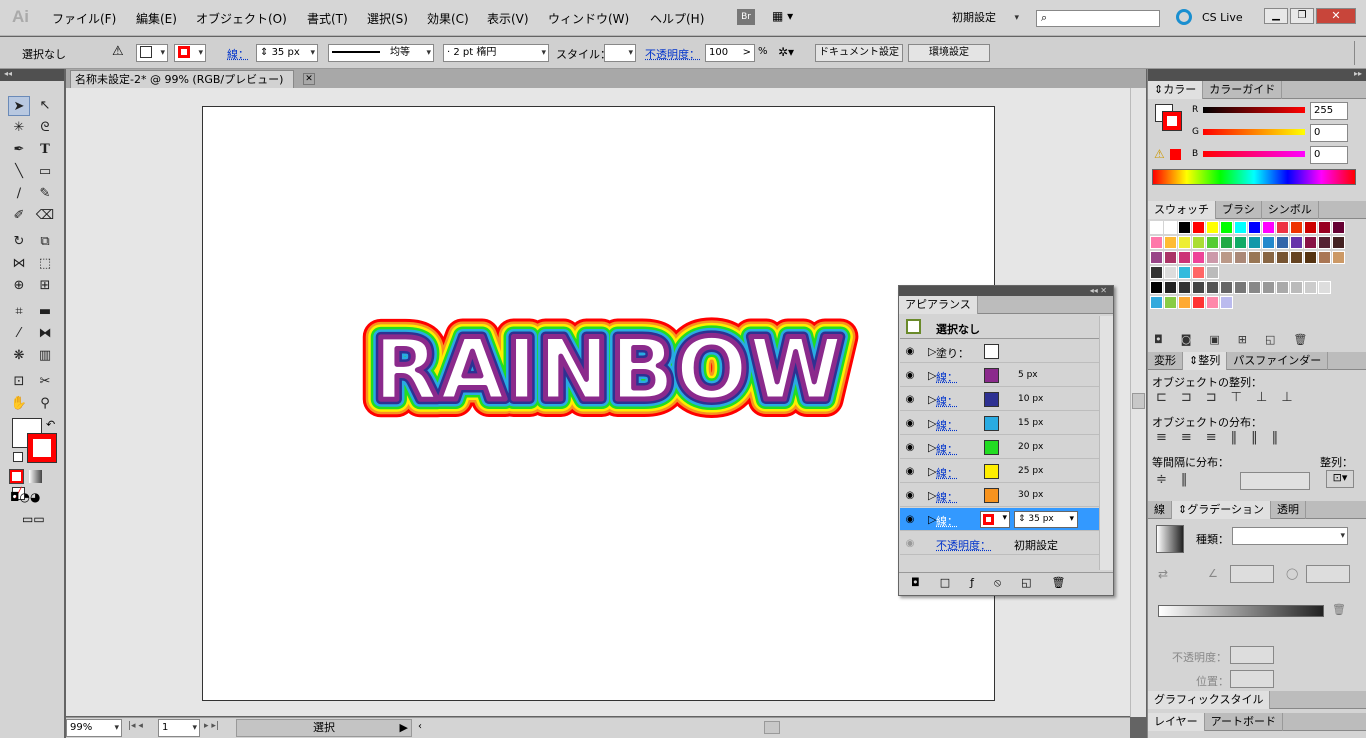 The image size is (1366, 738). I want to click on paintbrush-tool-icon: ∕, so click(19, 194).